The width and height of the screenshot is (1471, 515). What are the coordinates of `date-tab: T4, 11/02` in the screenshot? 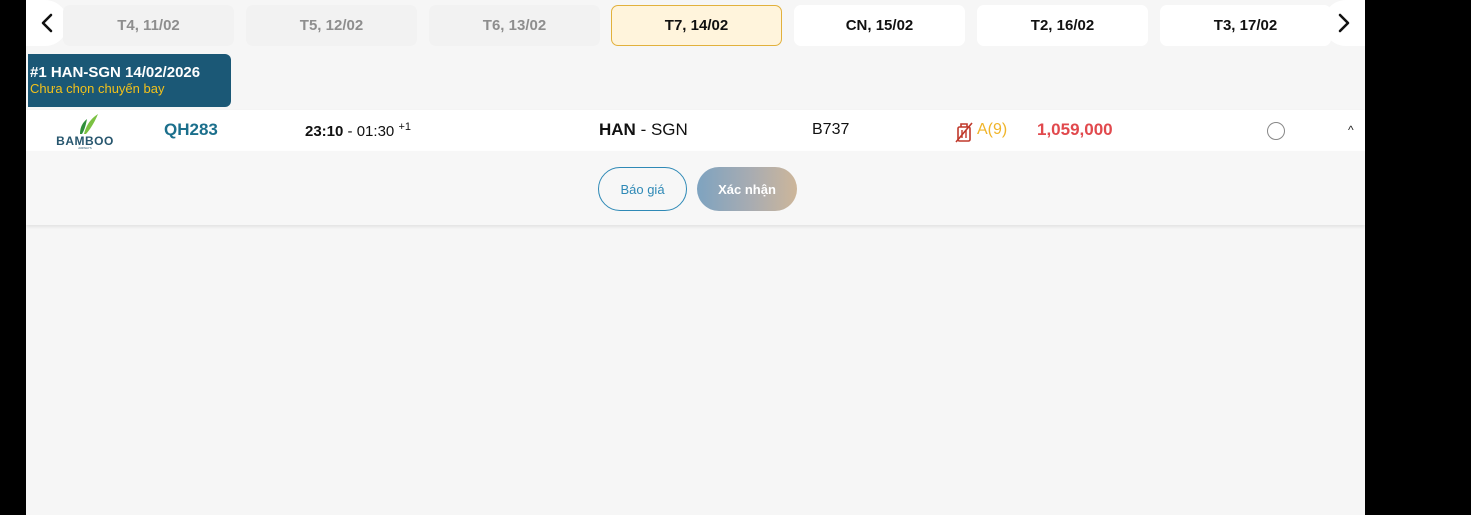 It's located at (148, 25).